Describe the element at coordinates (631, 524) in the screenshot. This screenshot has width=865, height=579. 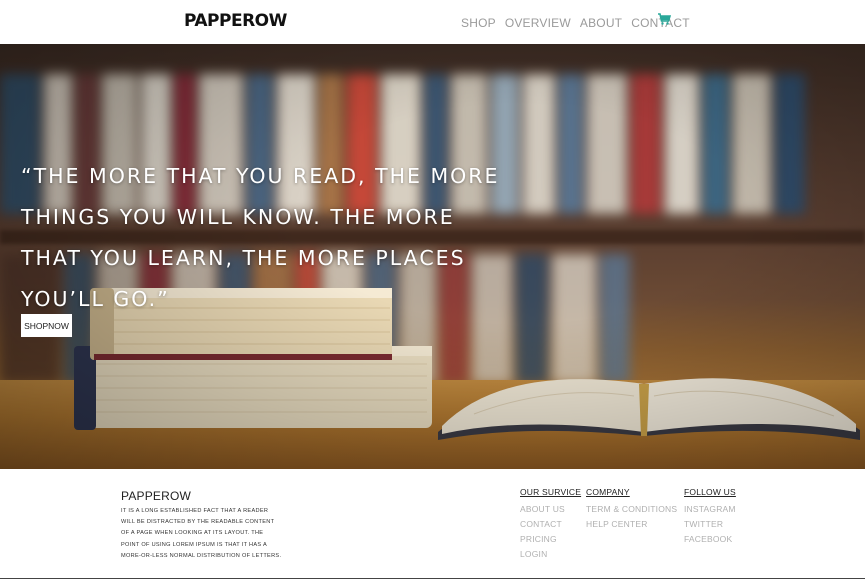
I see `footer-link-help-center: HELP CENTER` at that location.